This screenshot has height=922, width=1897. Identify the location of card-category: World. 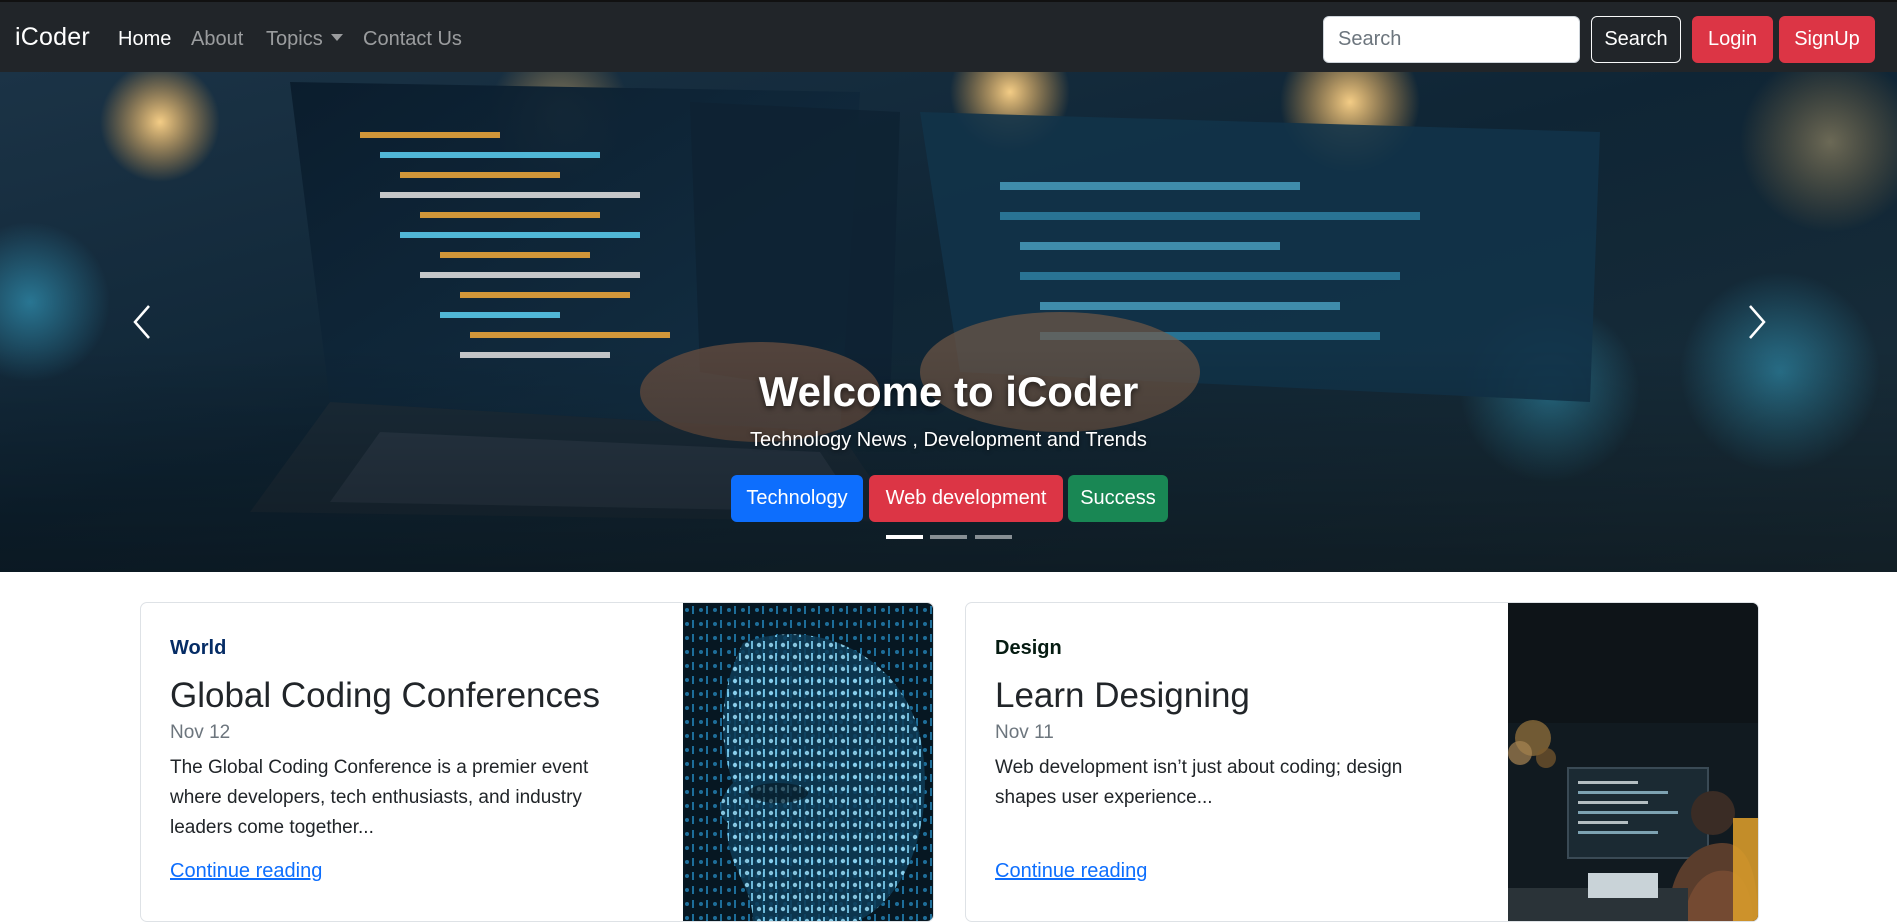
(198, 648).